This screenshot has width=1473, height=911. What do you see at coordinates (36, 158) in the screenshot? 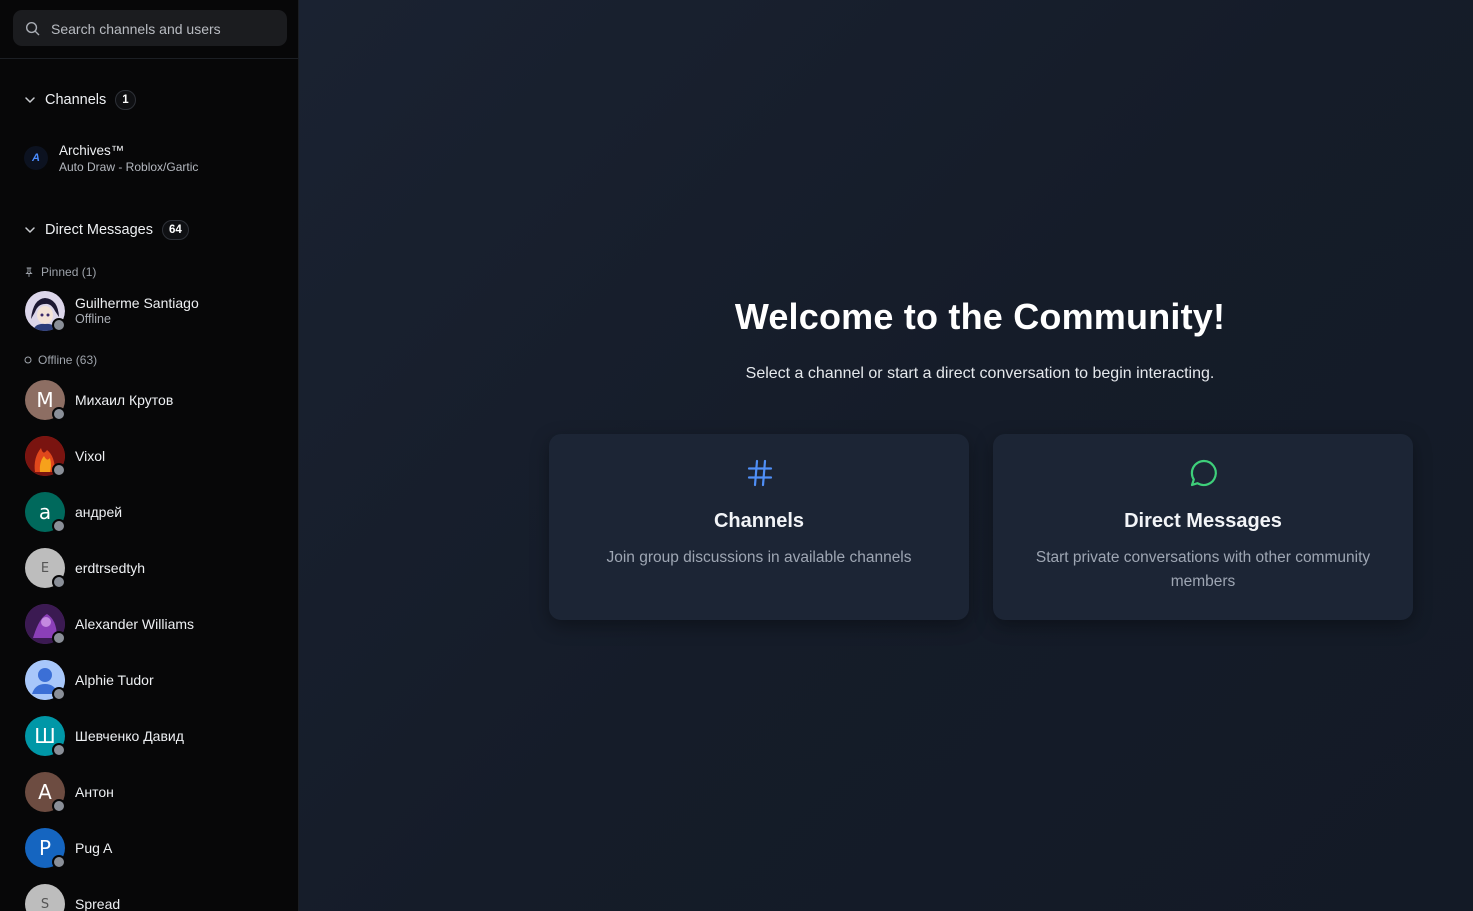
I see `channel-logo: A` at bounding box center [36, 158].